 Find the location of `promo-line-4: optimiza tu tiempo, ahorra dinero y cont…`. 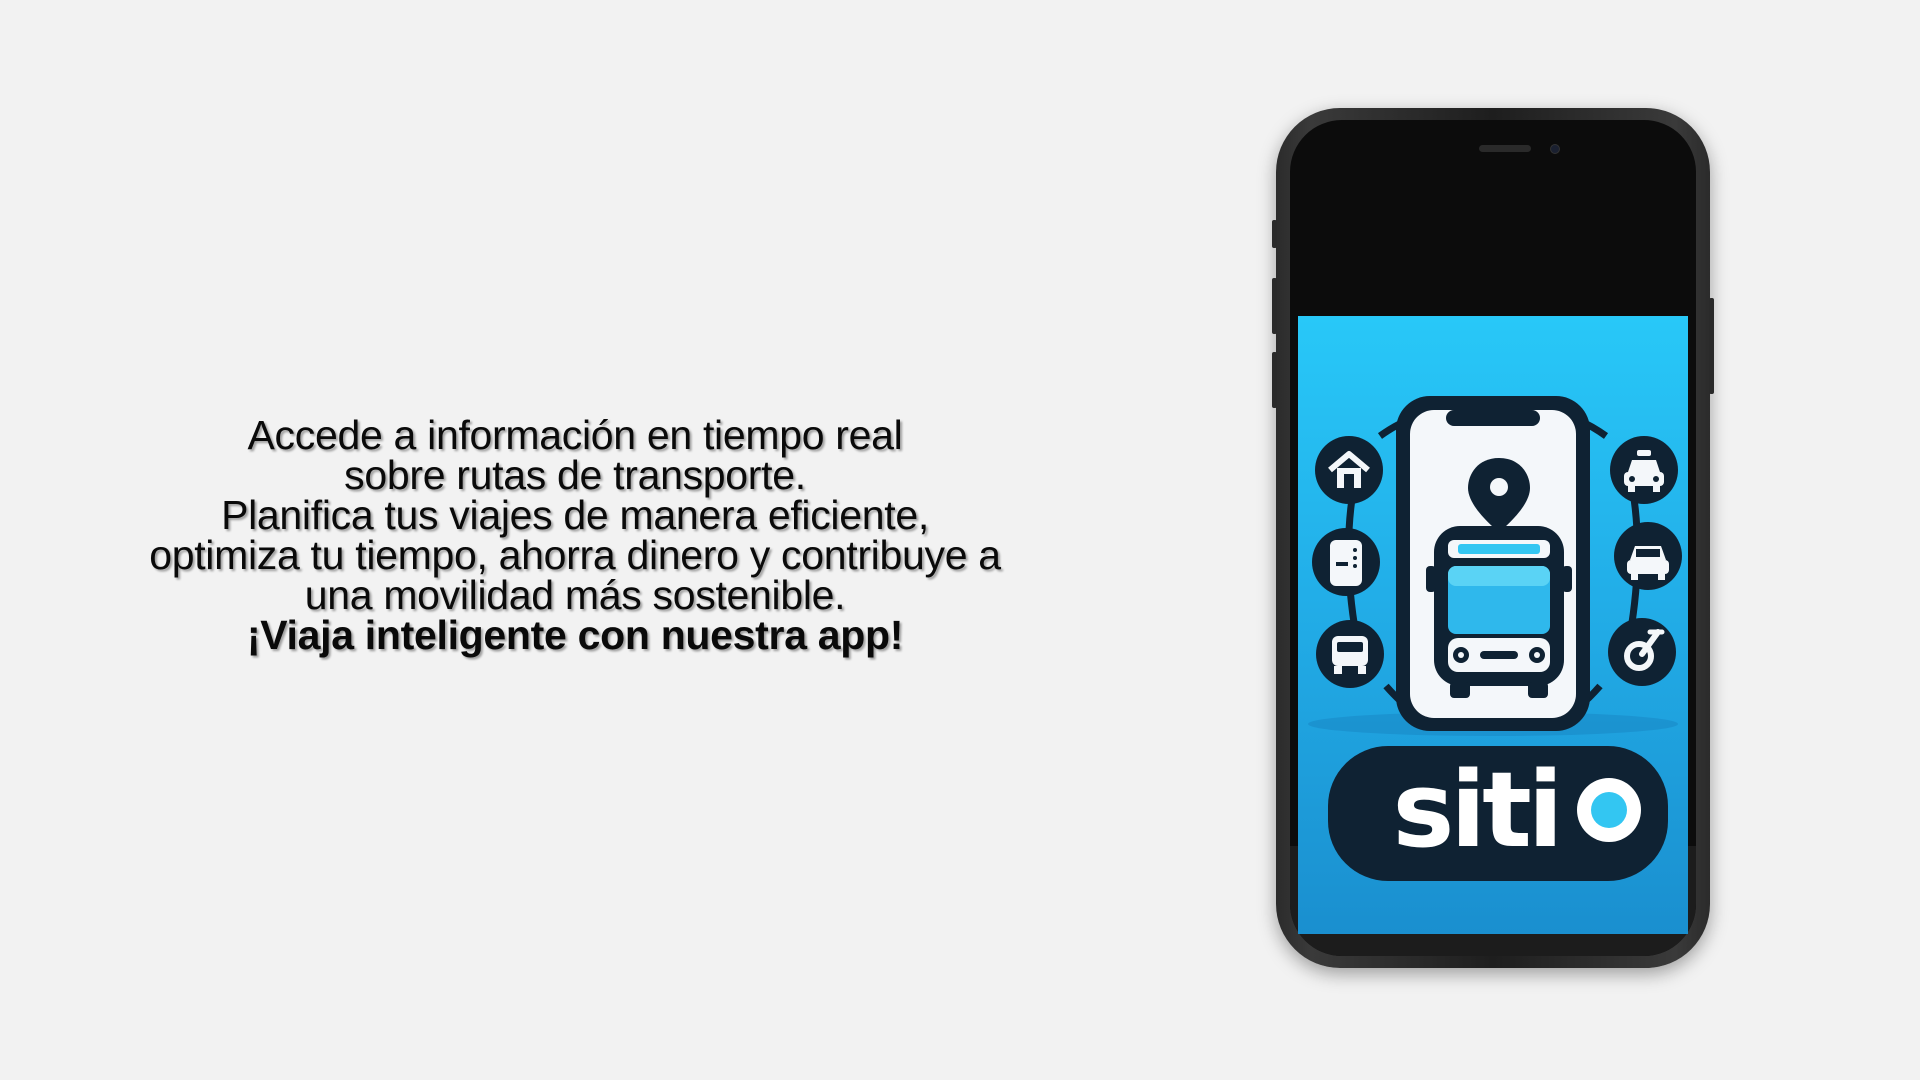

promo-line-4: optimiza tu tiempo, ahorra dinero y cont… is located at coordinates (575, 555).